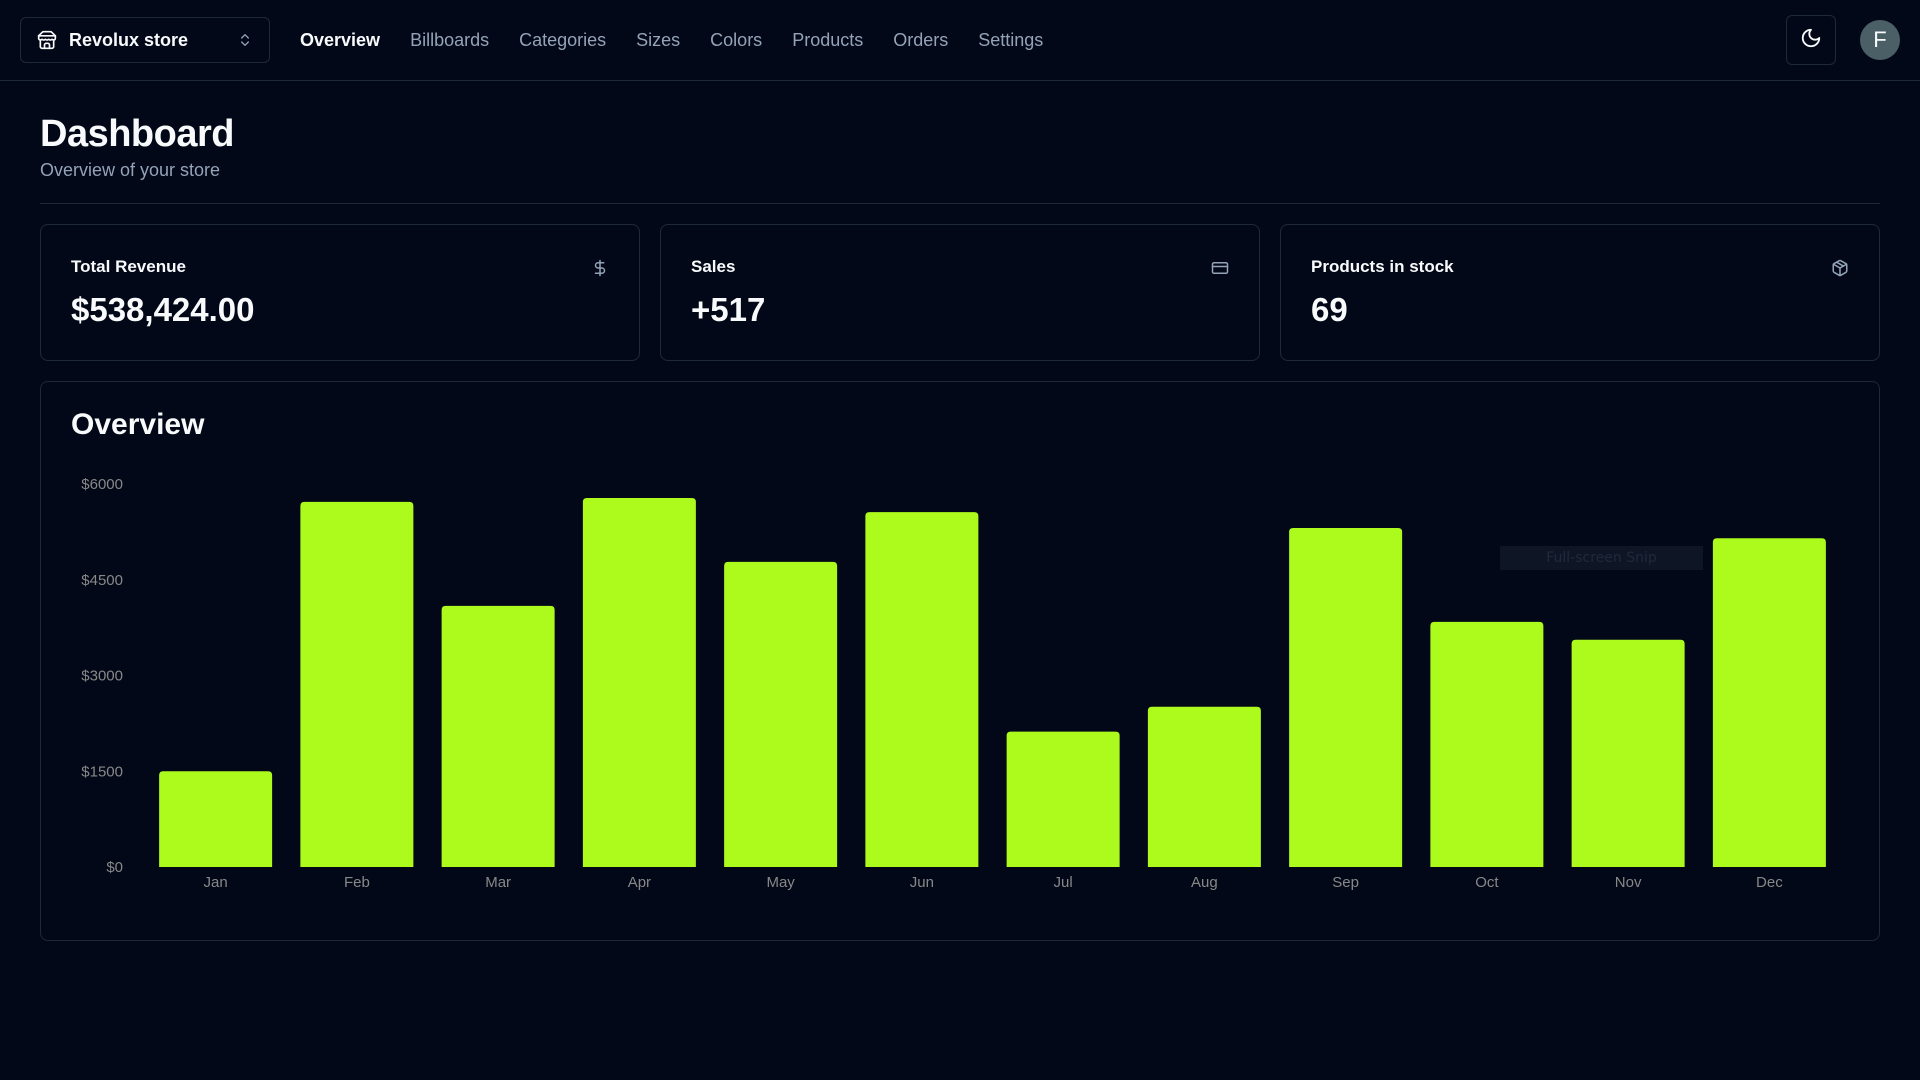  I want to click on bar-apr, so click(639, 682).